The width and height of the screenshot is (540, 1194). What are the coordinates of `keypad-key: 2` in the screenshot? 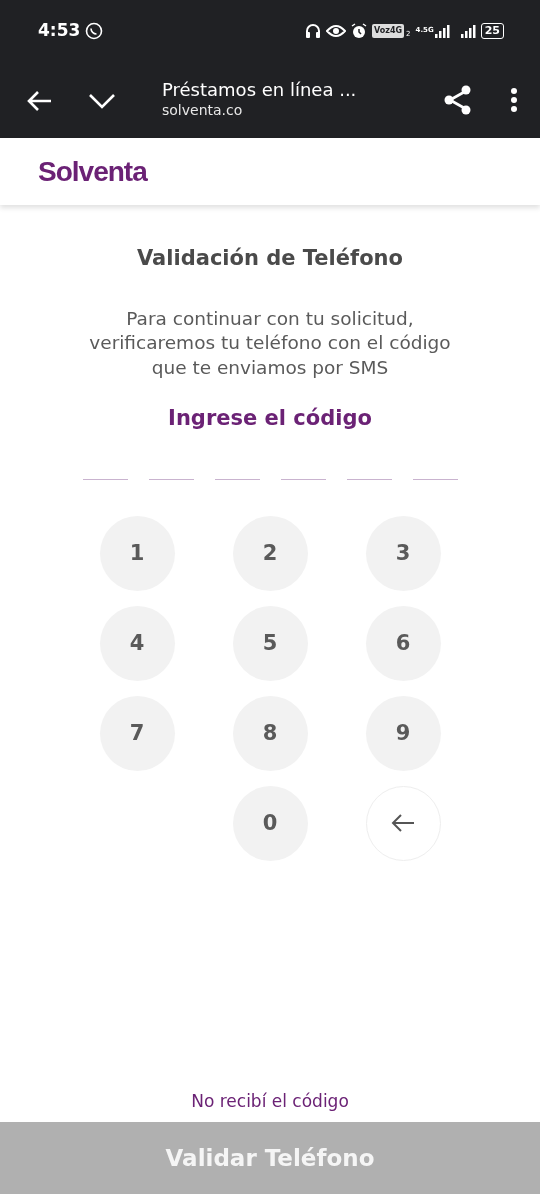 It's located at (270, 553).